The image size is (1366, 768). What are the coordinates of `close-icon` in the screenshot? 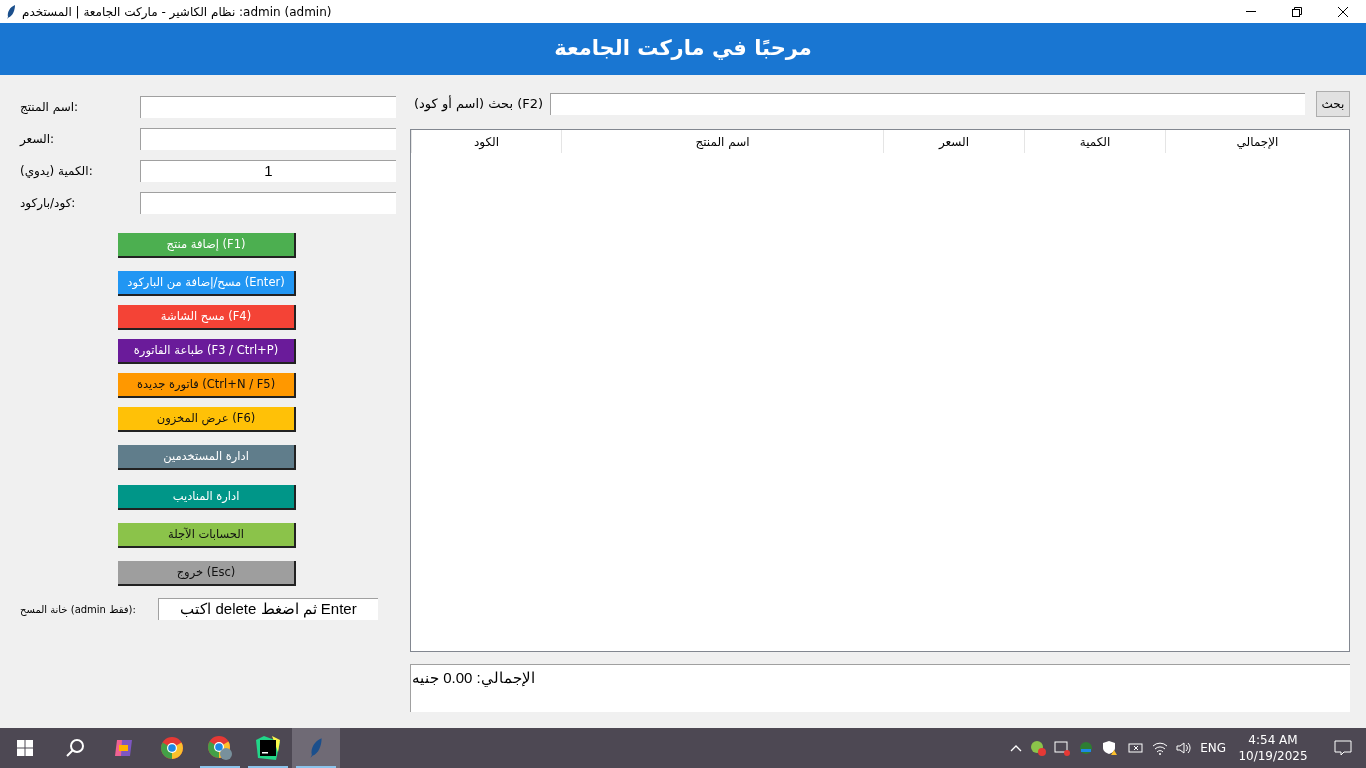 It's located at (1343, 11).